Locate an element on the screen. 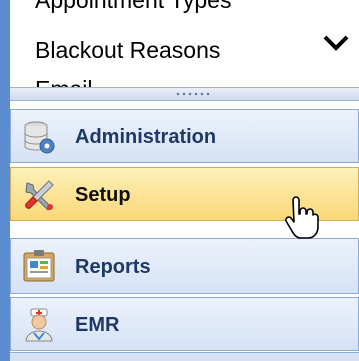  nav-pane-administration: Administration is located at coordinates (184, 136).